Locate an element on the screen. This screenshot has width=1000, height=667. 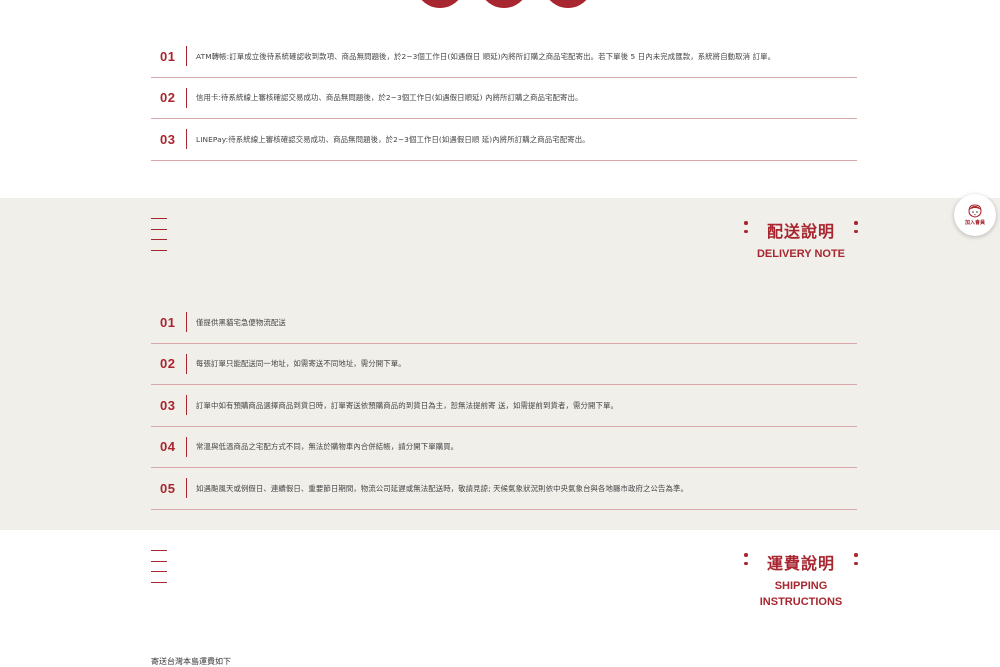
title-en-line: INSTRUCTIONS is located at coordinates (801, 602).